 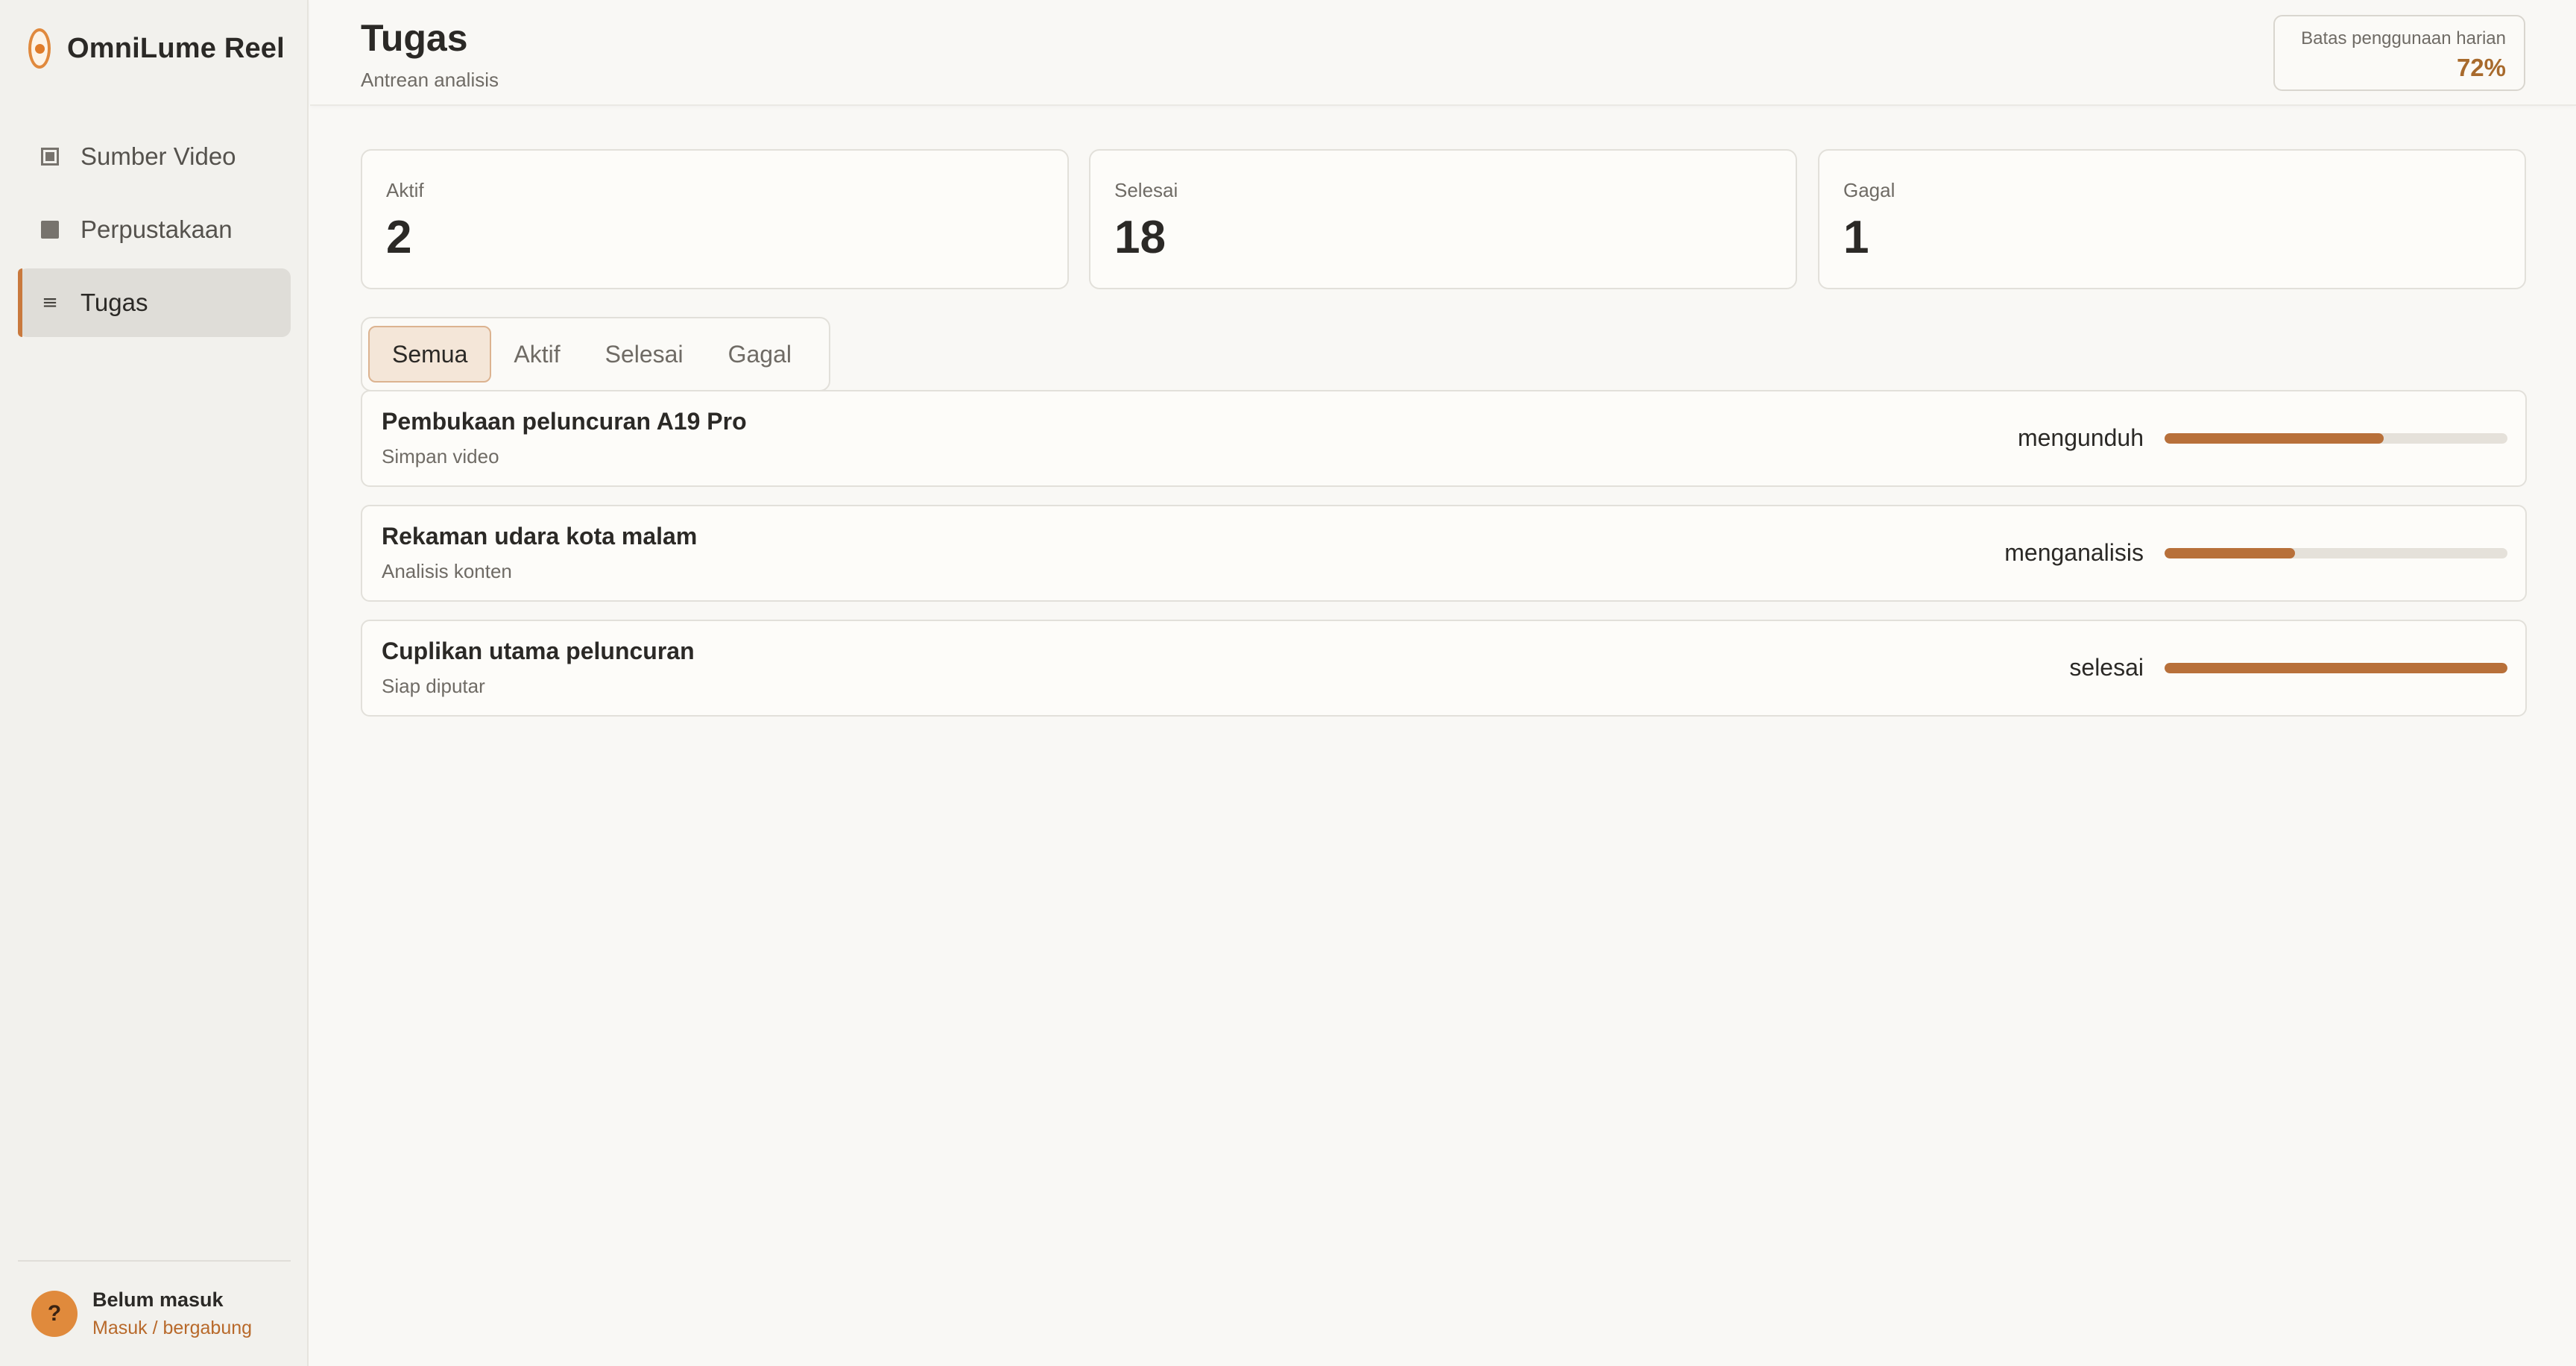 I want to click on task-status: selesai, so click(x=2106, y=667).